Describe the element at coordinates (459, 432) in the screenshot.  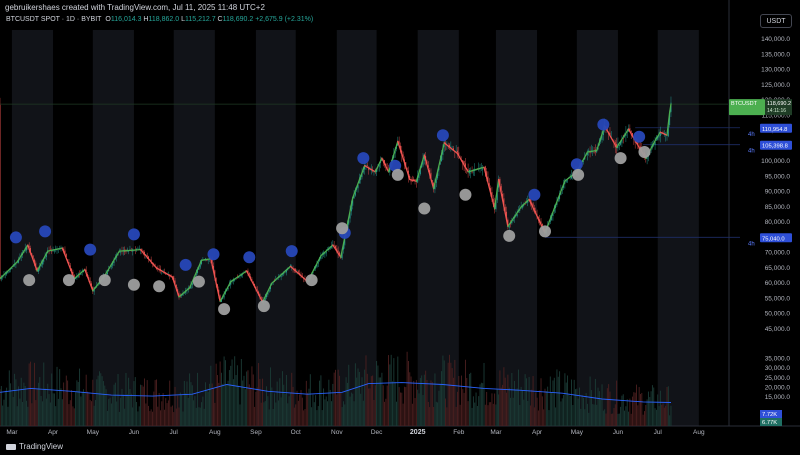
I see `x-tick-label: Feb` at that location.